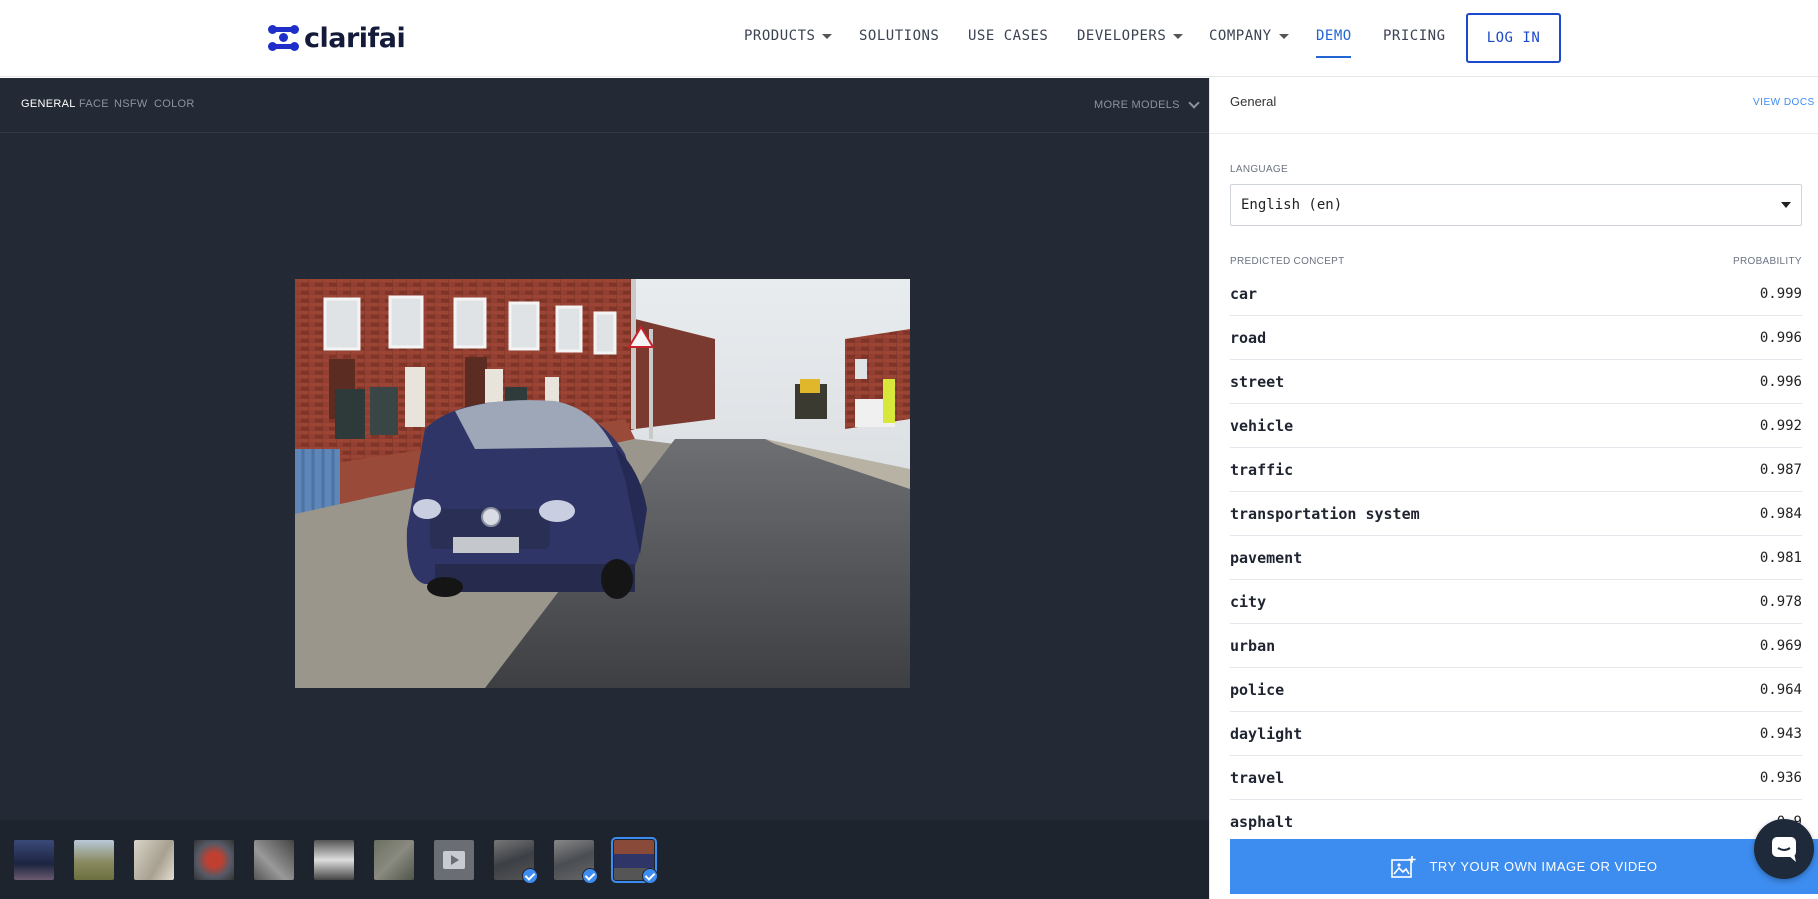 The image size is (1818, 899). What do you see at coordinates (284, 38) in the screenshot?
I see `clarifai-logo-icon` at bounding box center [284, 38].